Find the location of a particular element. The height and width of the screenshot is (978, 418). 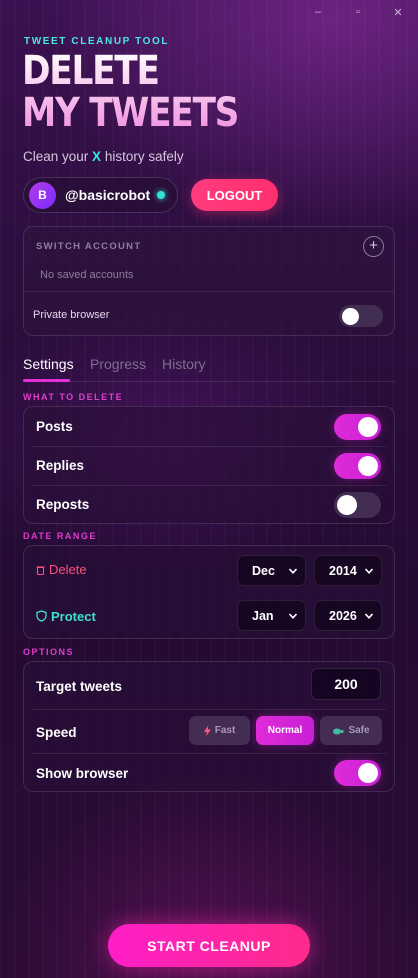

online-status-dot is located at coordinates (161, 195).